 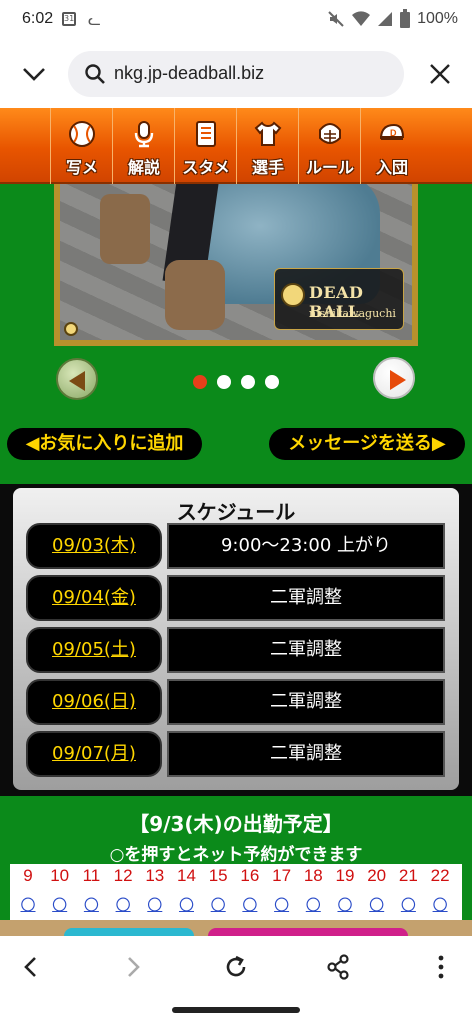 I want to click on arrow-left-icon, so click(x=77, y=381).